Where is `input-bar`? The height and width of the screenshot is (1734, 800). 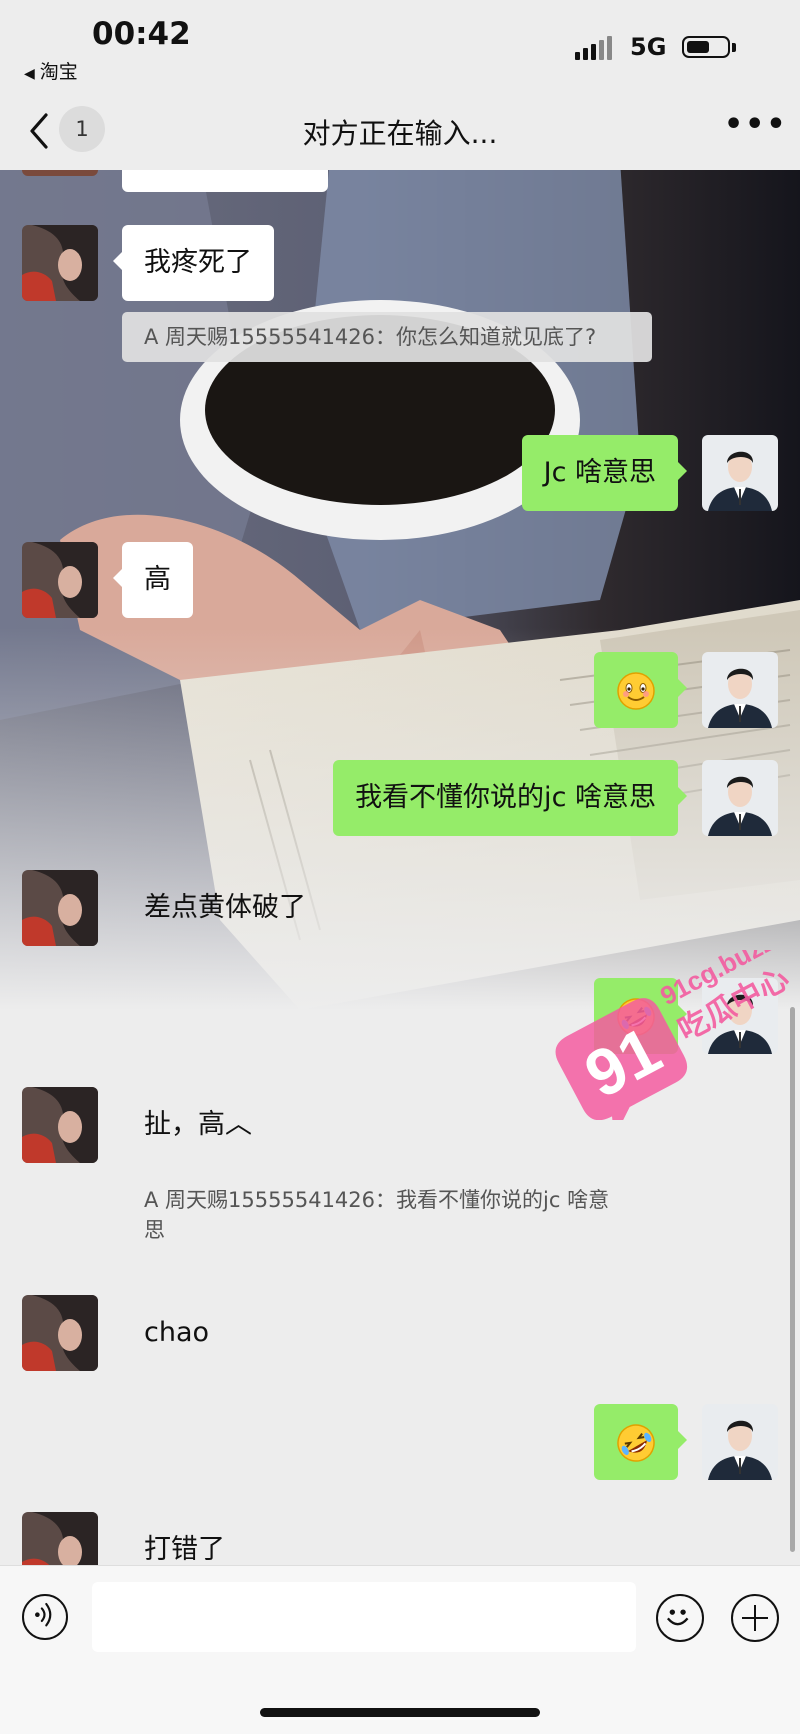
input-bar is located at coordinates (400, 1649).